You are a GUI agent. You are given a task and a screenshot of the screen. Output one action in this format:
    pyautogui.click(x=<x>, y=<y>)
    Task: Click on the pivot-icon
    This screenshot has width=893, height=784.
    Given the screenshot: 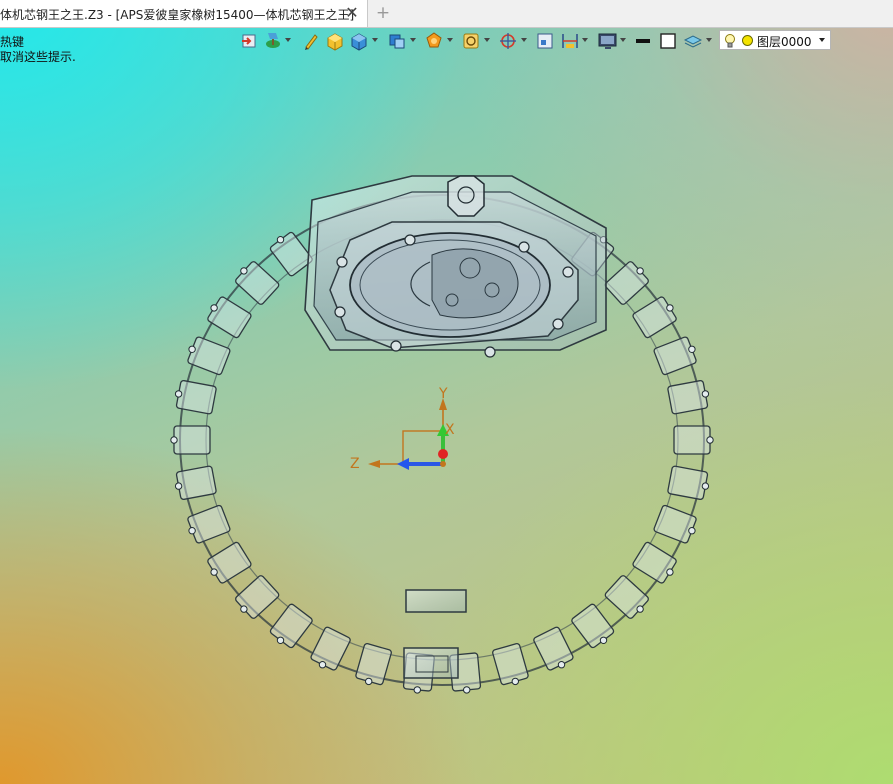 What is the action you would take?
    pyautogui.click(x=508, y=41)
    